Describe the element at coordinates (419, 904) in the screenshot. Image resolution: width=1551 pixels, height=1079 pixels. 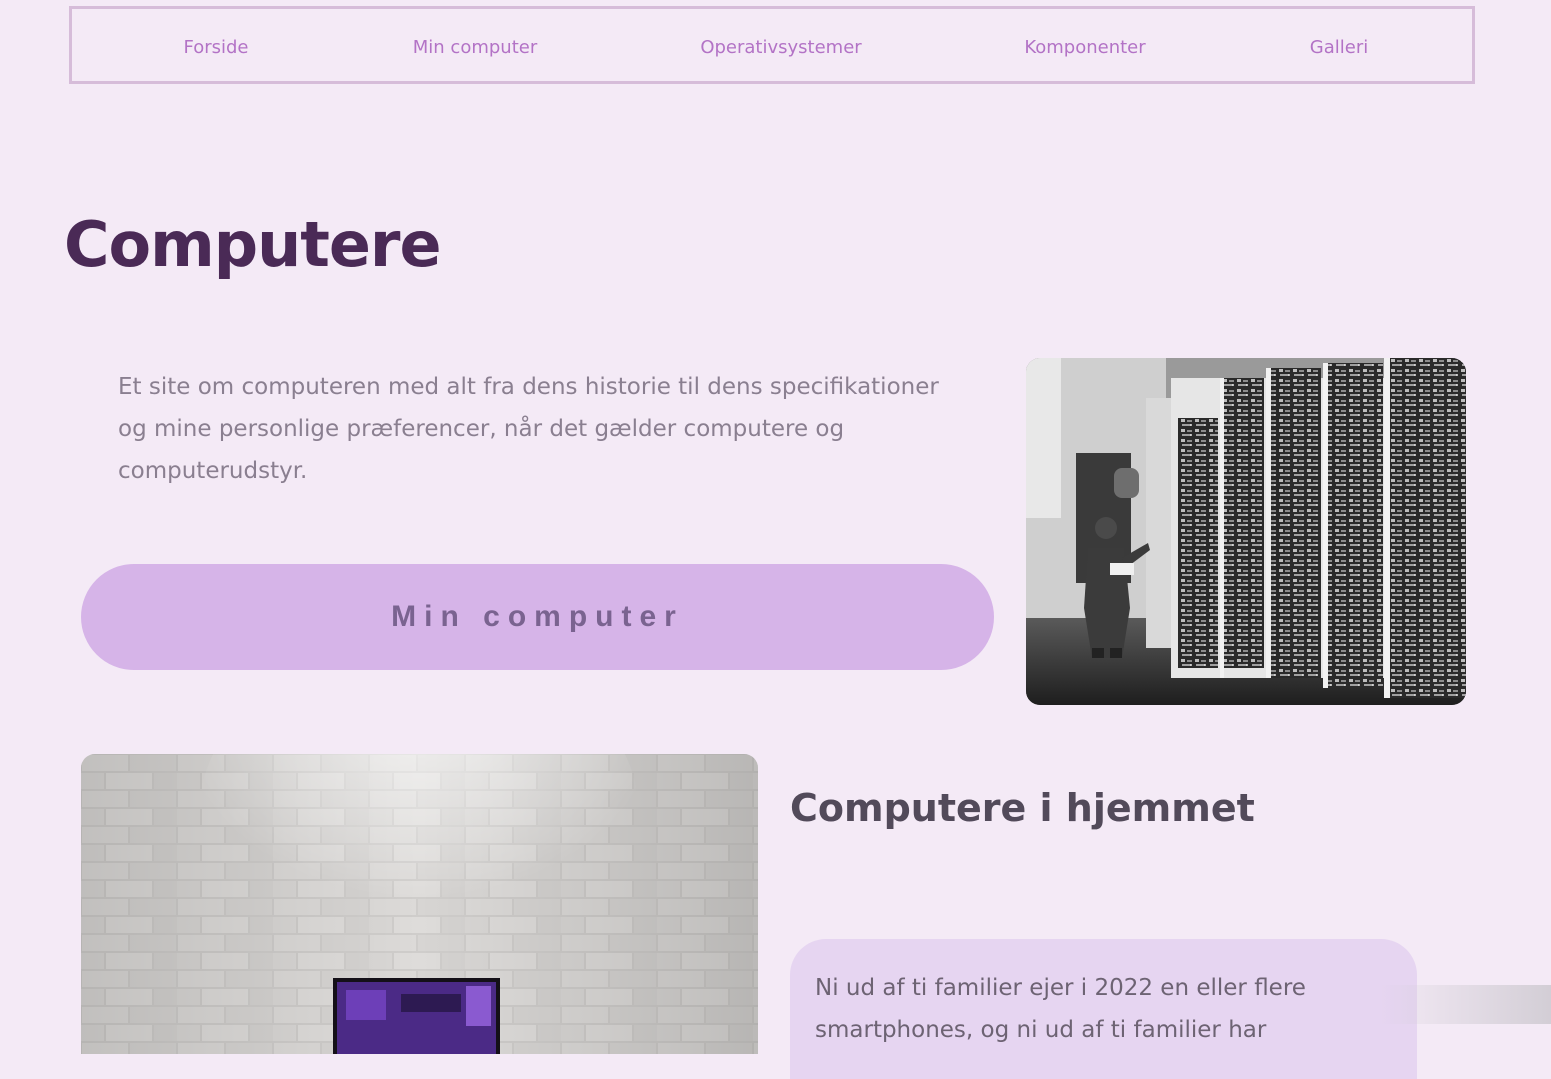
I see `home-computer-photo` at that location.